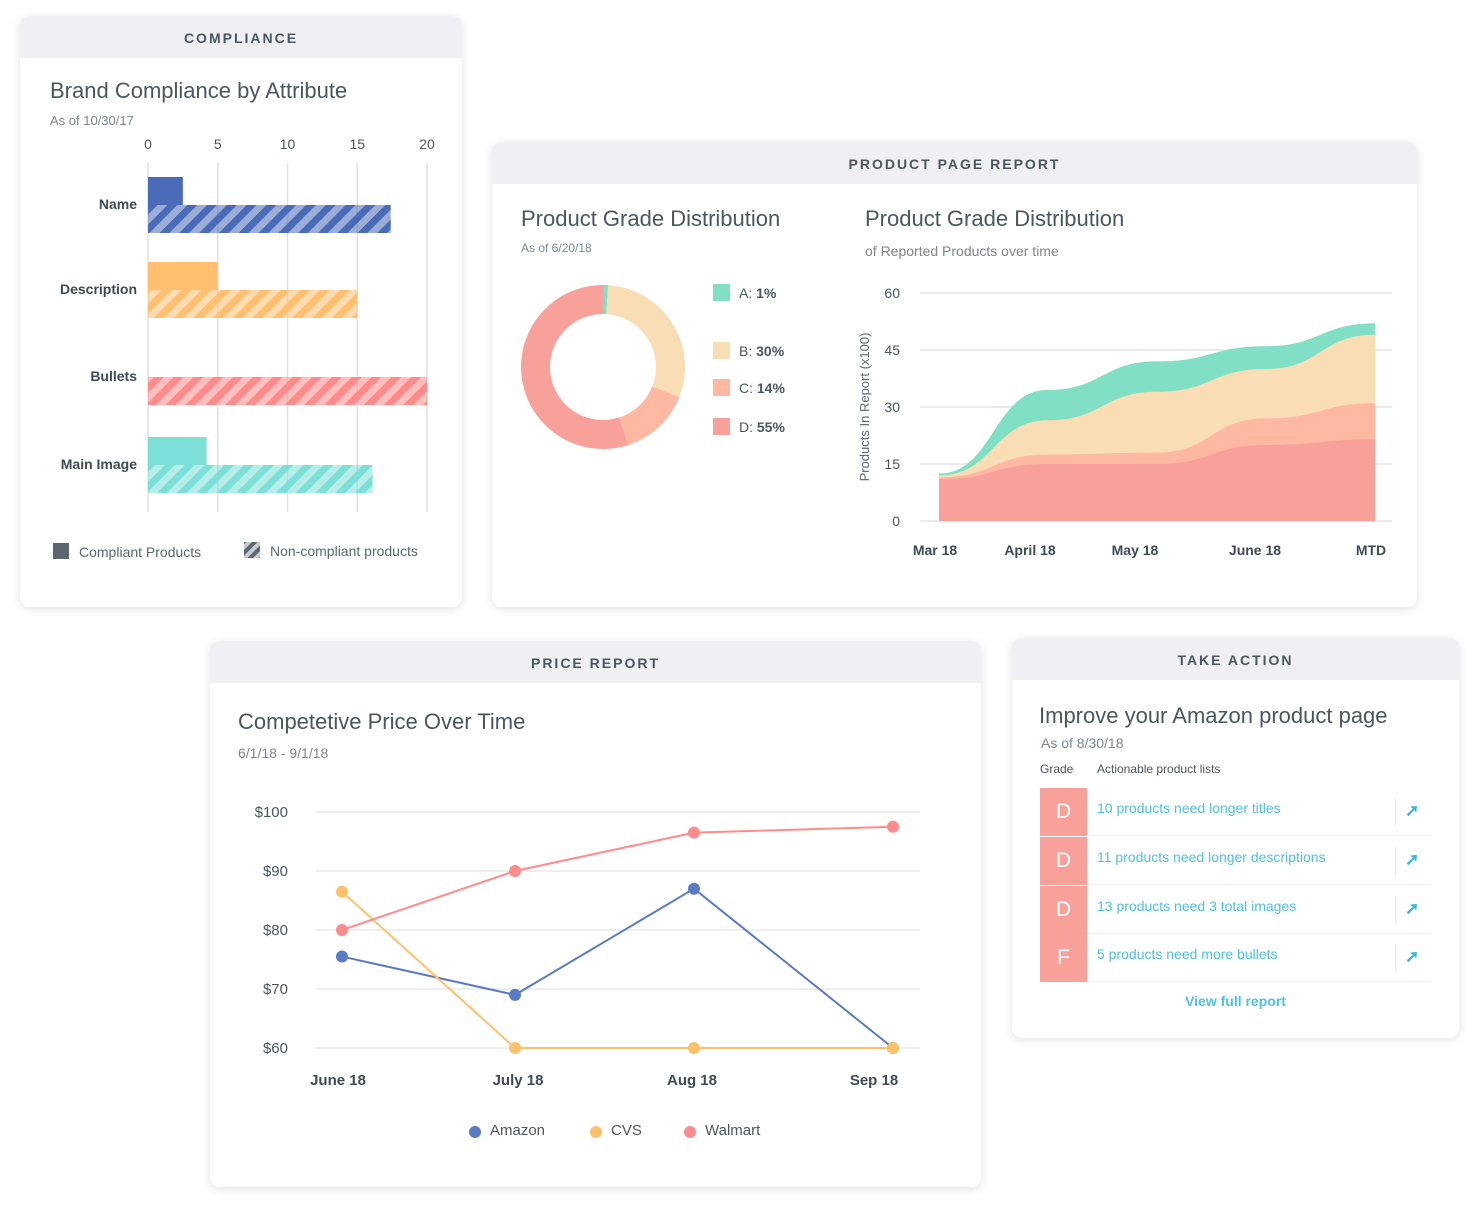 This screenshot has width=1480, height=1212. What do you see at coordinates (140, 552) in the screenshot?
I see `compliant-legend-label: Compliant Products` at bounding box center [140, 552].